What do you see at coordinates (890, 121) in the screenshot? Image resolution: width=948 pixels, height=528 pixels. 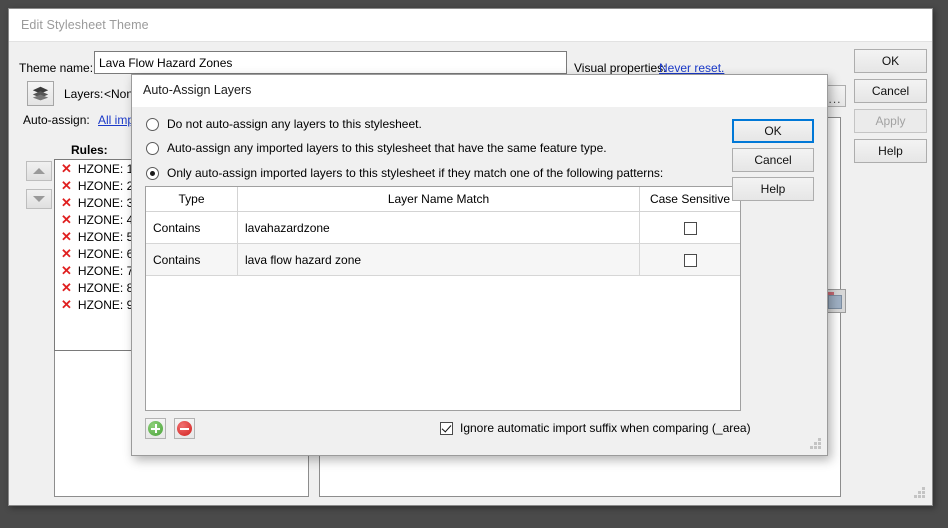 I see `main-apply-button: Apply` at bounding box center [890, 121].